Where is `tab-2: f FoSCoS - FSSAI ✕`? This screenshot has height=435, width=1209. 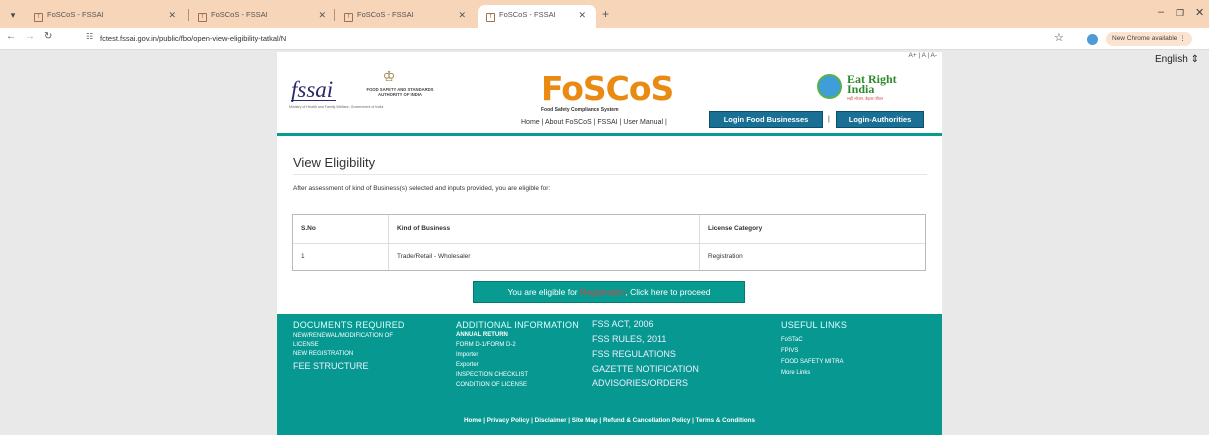
tab-2: f FoSCoS - FSSAI ✕ is located at coordinates (263, 16).